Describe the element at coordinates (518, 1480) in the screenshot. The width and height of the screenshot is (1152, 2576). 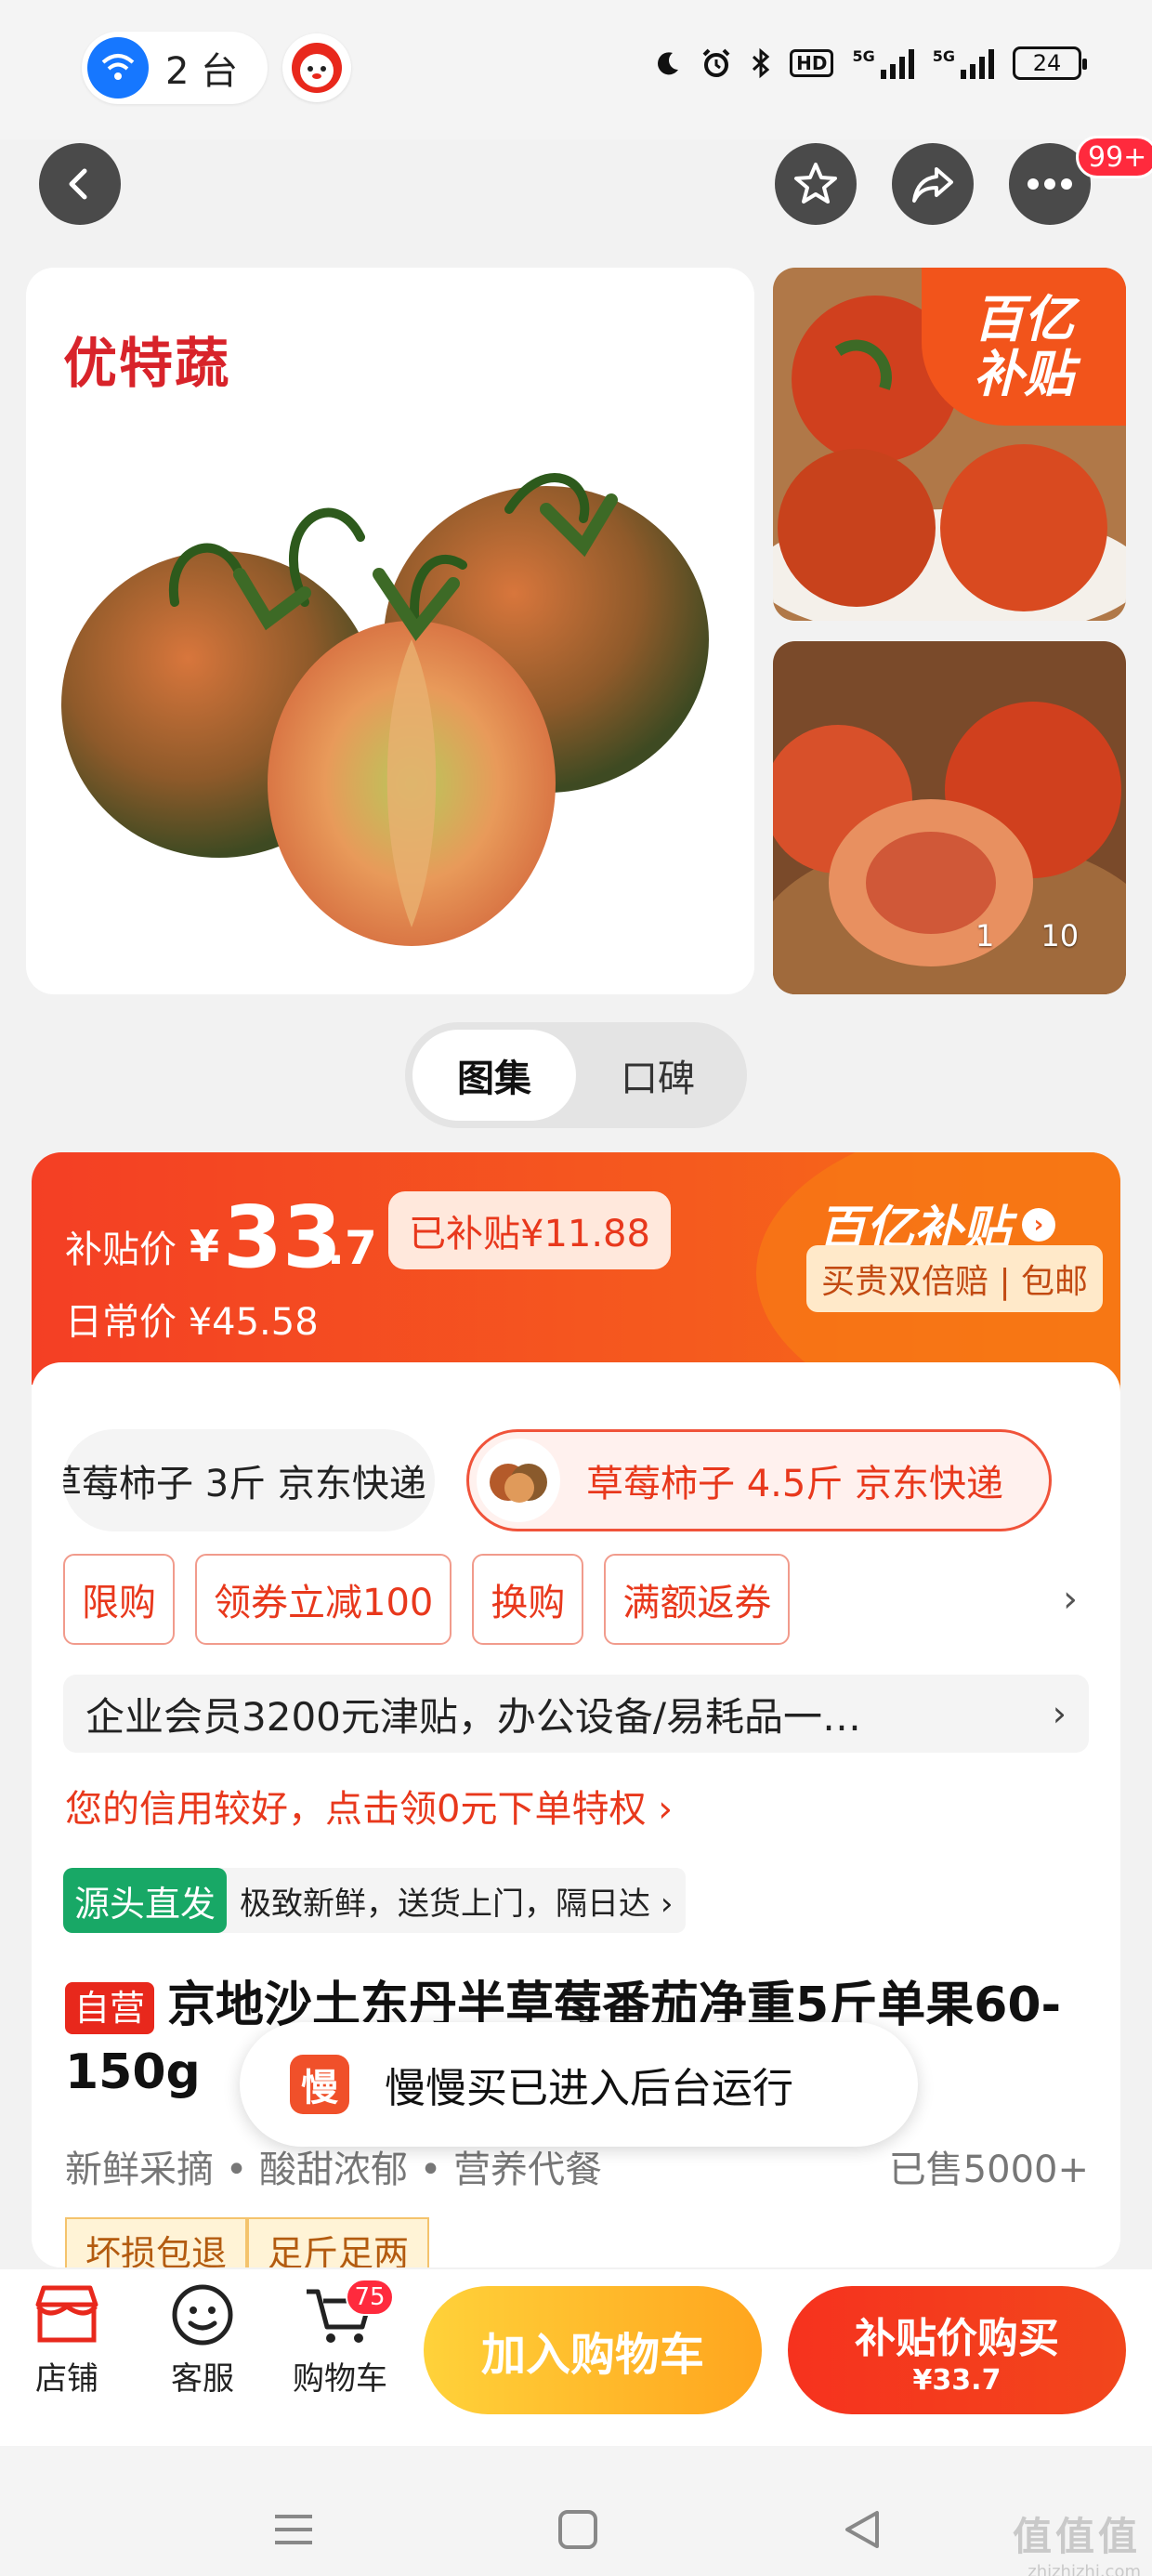
I see `sku-thumbnail` at that location.